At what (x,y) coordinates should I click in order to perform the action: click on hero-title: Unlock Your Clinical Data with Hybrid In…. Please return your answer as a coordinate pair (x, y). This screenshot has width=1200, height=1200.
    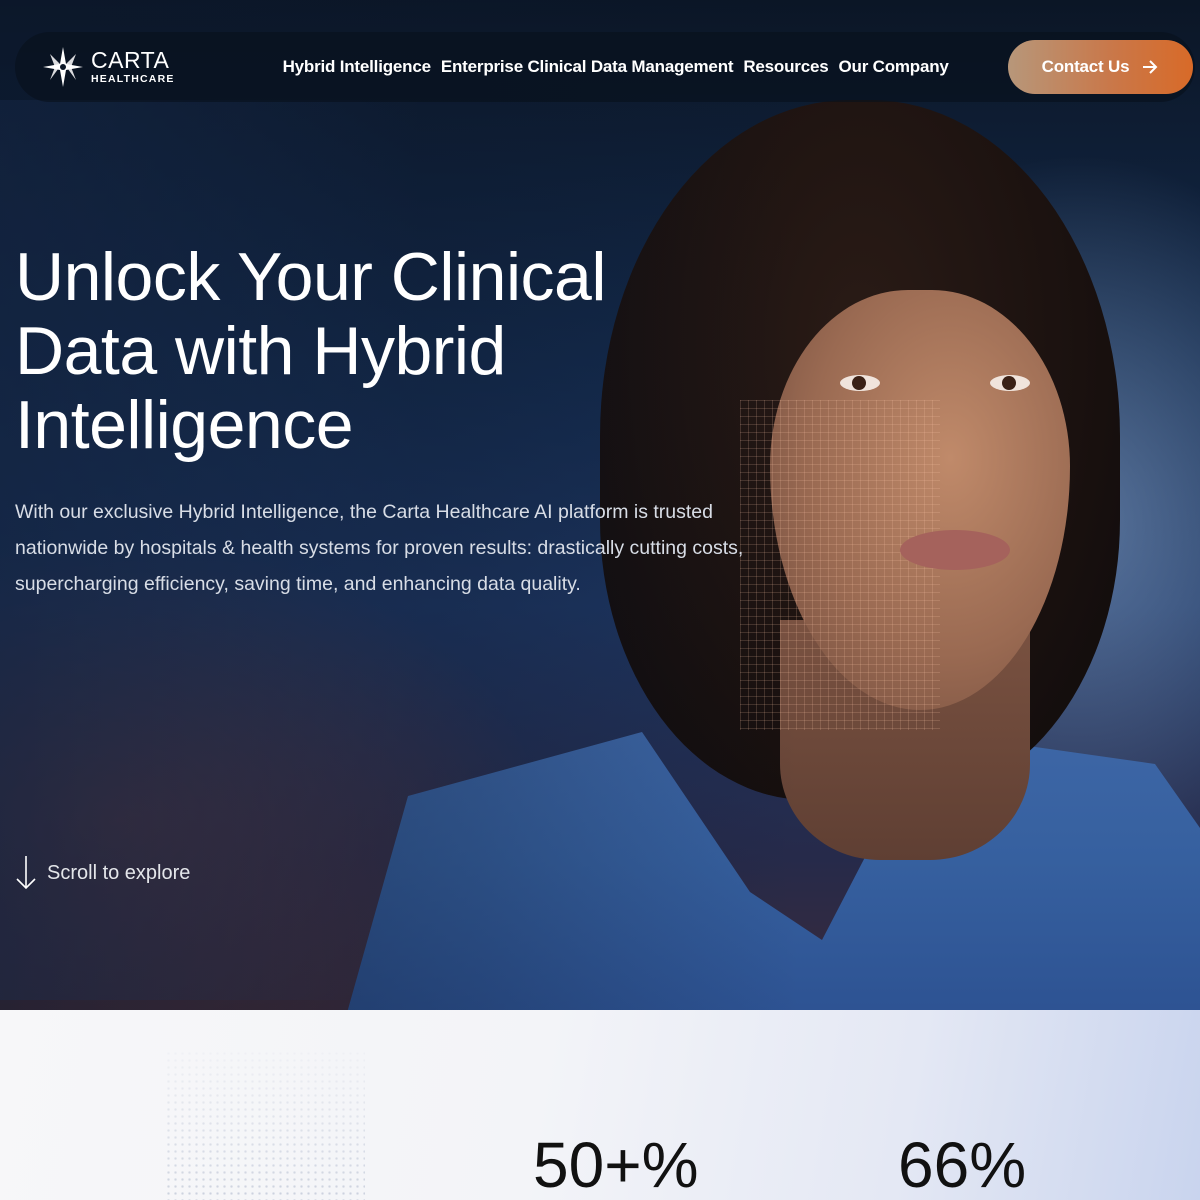
    Looking at the image, I should click on (310, 351).